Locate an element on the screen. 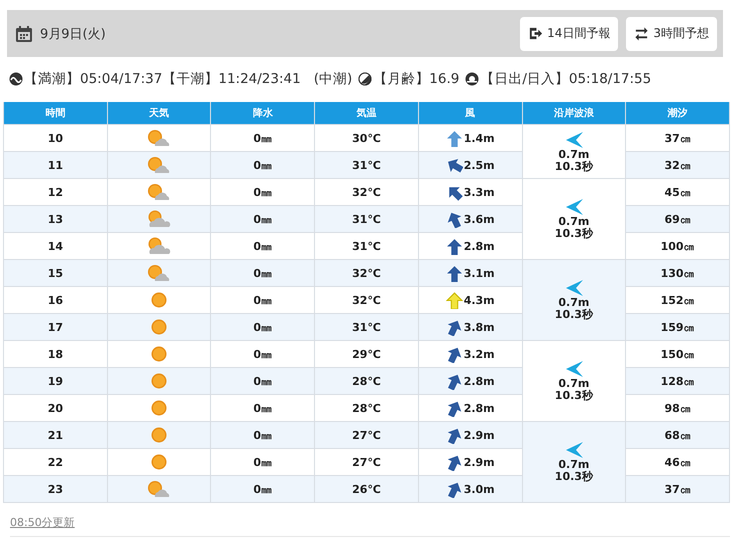 The height and width of the screenshot is (540, 740). calendar-icon is located at coordinates (24, 33).